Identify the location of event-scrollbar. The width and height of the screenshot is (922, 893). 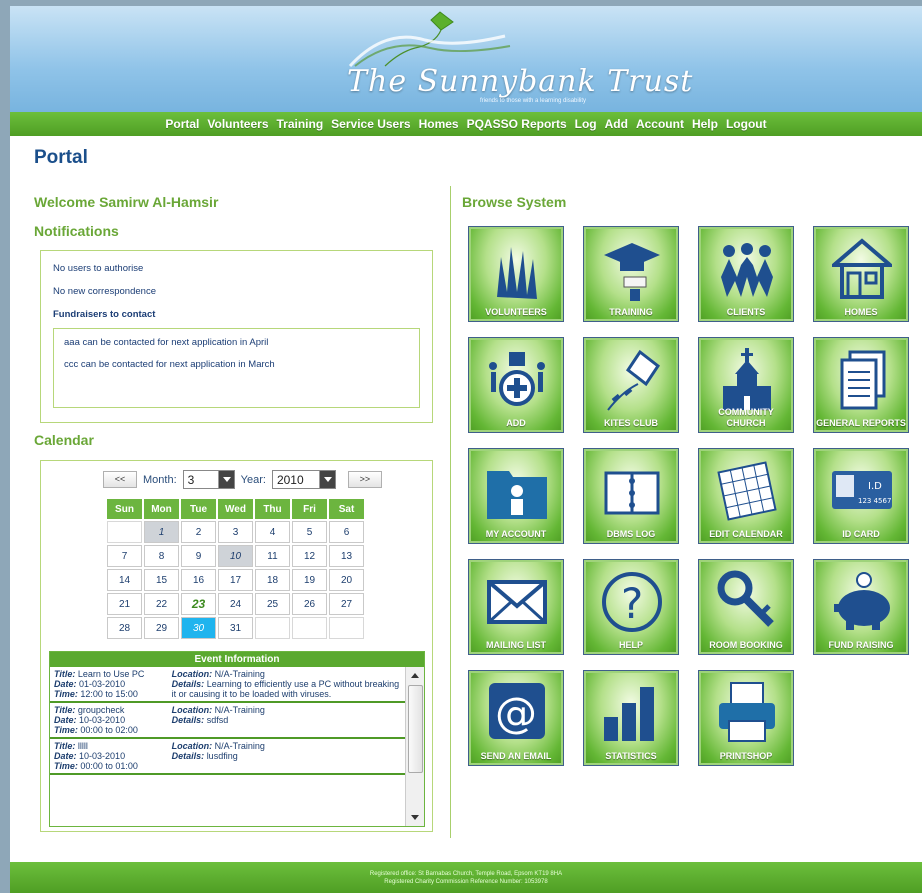
(414, 746).